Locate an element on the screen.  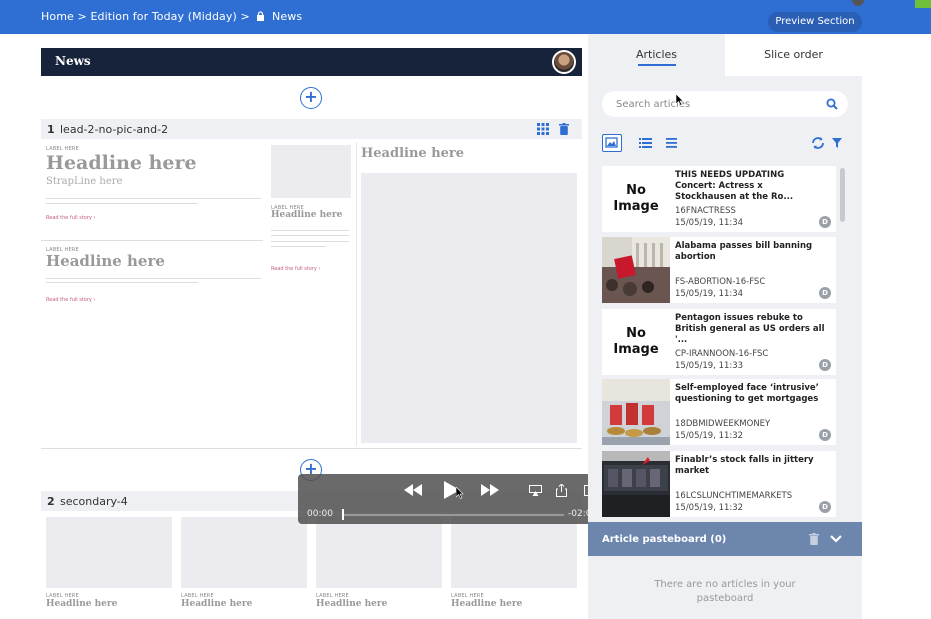
tab-label: Articles is located at coordinates (656, 54).